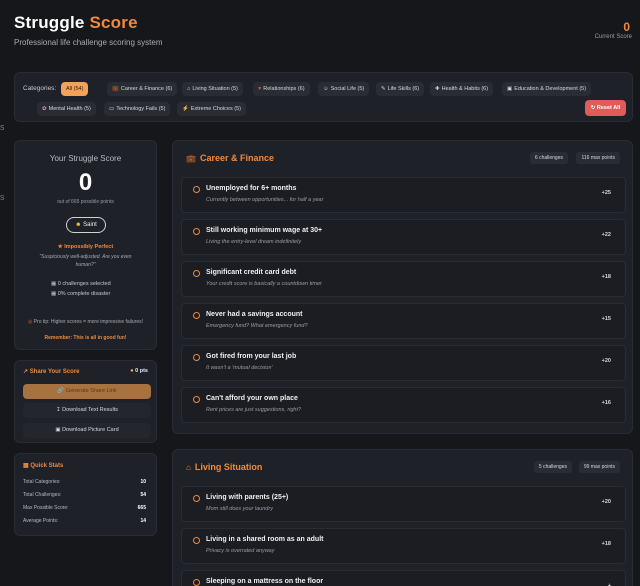 This screenshot has height=586, width=640. What do you see at coordinates (44, 109) in the screenshot?
I see `brain-icon: ✿` at bounding box center [44, 109].